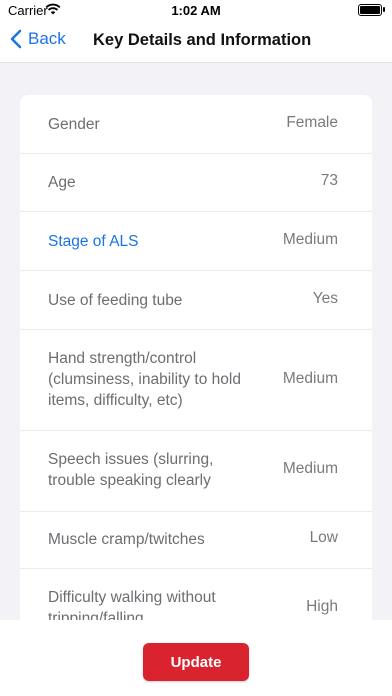 Image resolution: width=392 pixels, height=696 pixels. I want to click on detail-label: Age, so click(62, 182).